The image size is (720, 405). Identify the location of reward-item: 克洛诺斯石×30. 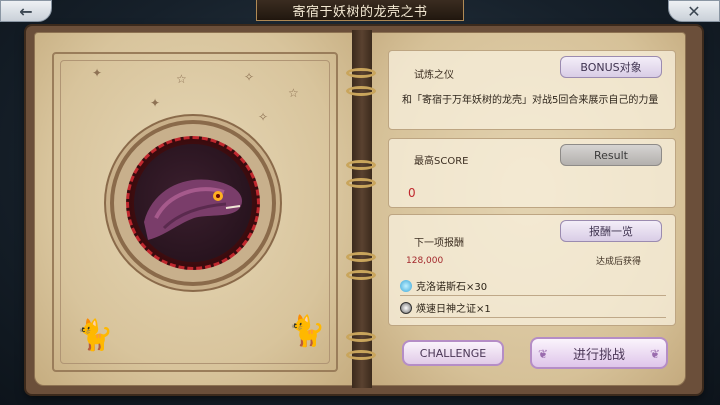
(533, 286).